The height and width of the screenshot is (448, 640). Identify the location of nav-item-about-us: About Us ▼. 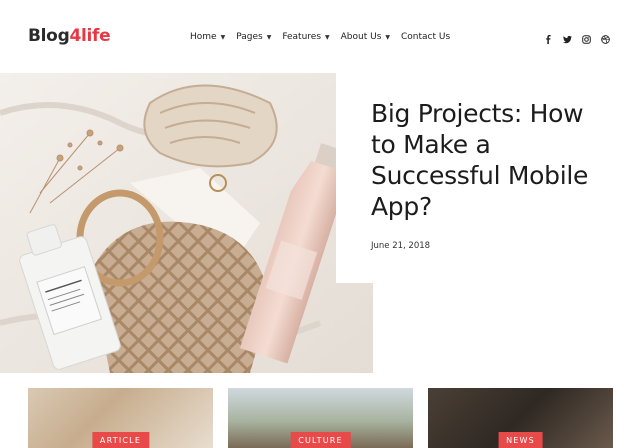
(365, 37).